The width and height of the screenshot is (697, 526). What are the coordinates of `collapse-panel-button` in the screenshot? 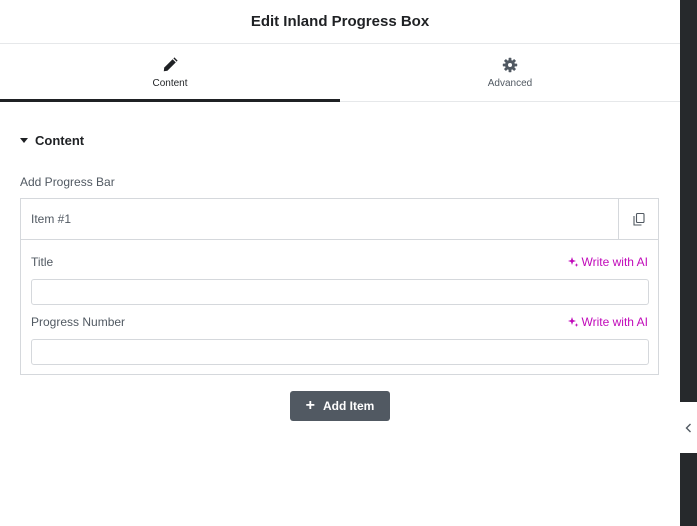 It's located at (688, 427).